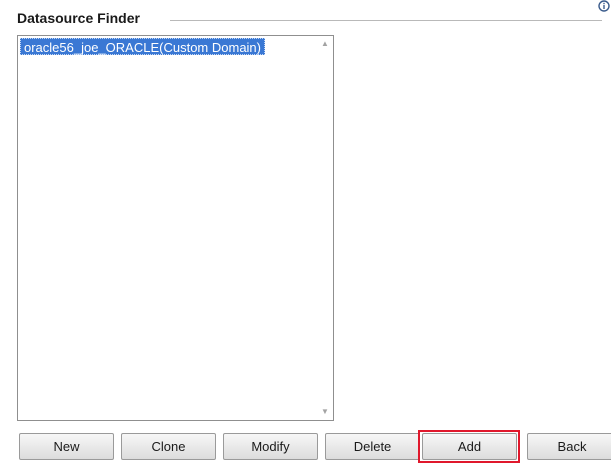 The image size is (611, 463). I want to click on help-icon, so click(604, 6).